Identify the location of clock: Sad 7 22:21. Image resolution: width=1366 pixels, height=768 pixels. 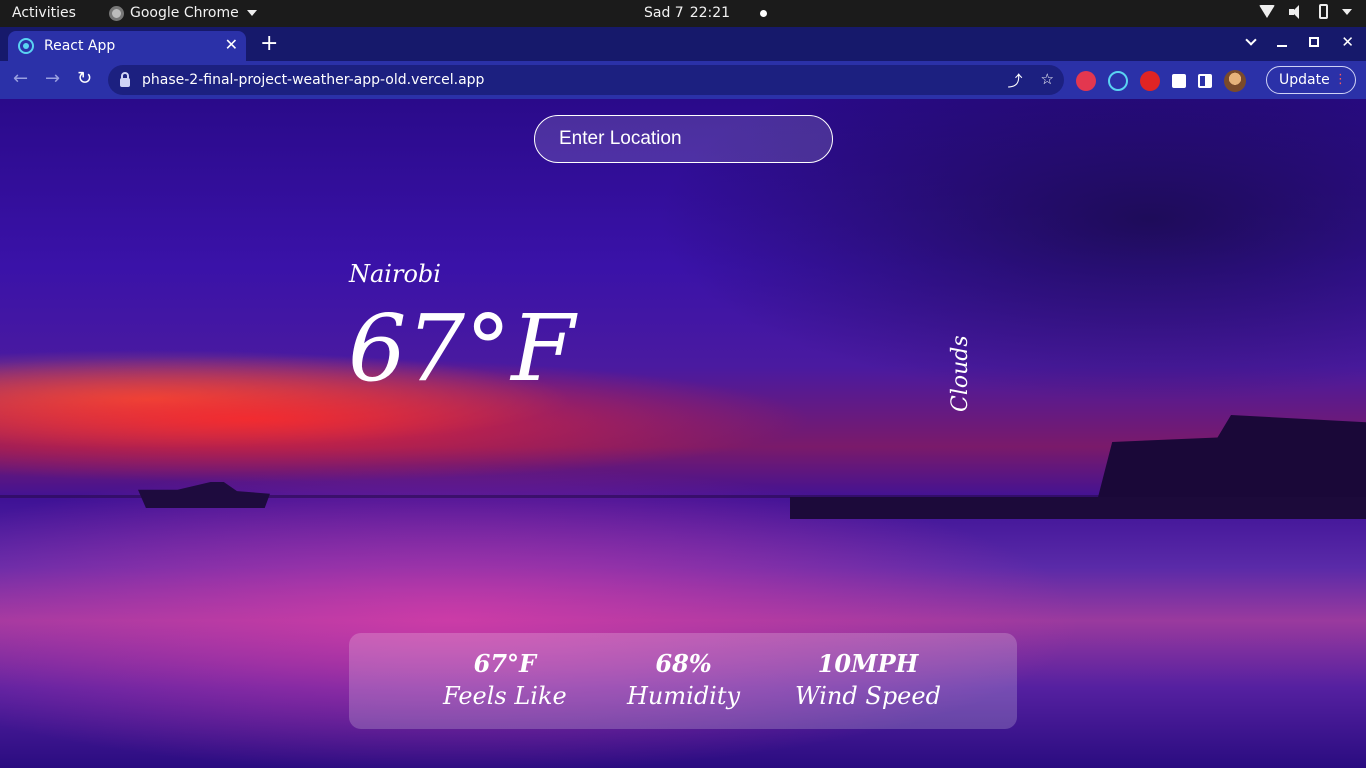
(706, 13).